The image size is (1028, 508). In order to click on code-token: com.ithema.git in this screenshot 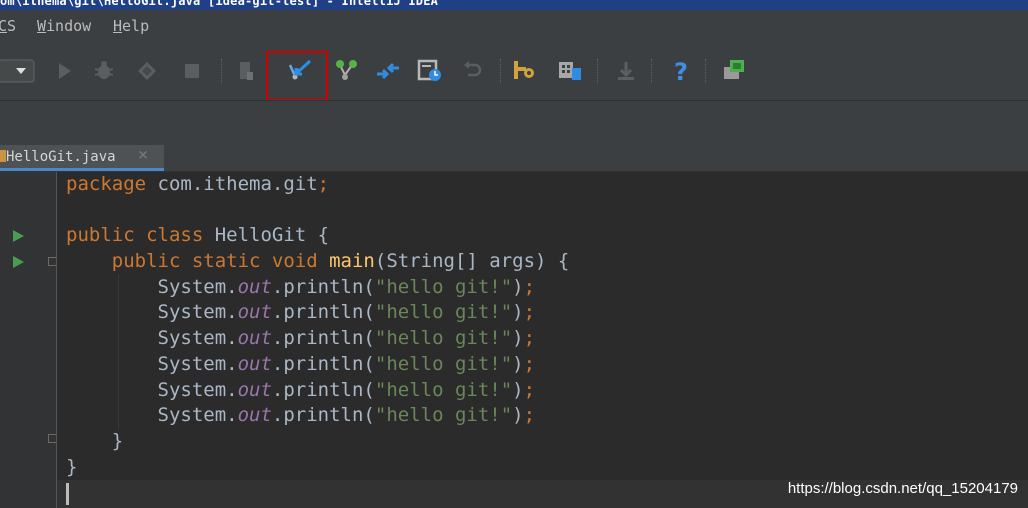, I will do `click(237, 184)`.